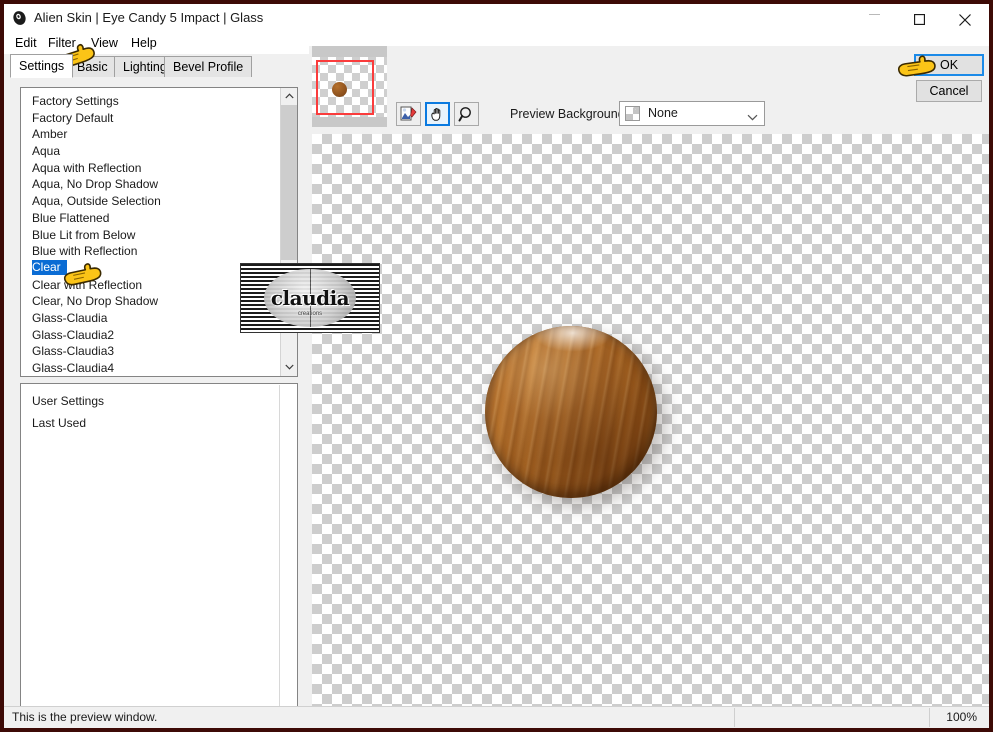  I want to click on transparent-checker-swatch-icon, so click(632, 113).